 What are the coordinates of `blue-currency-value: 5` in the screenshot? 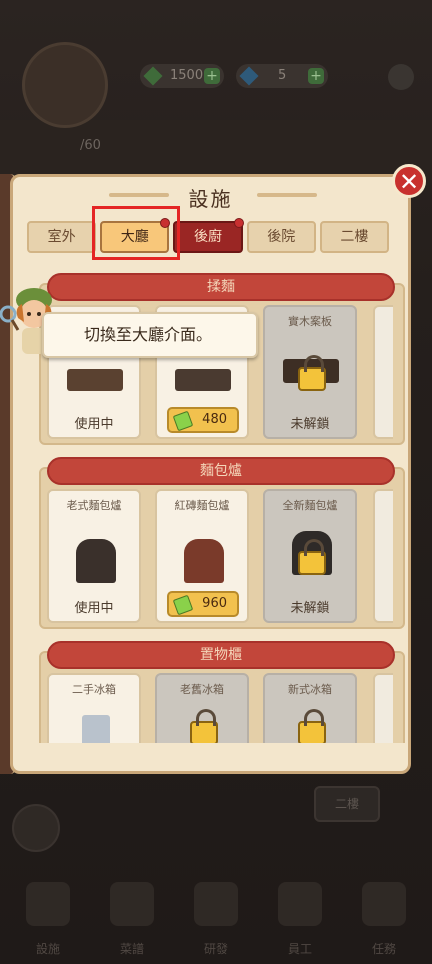 It's located at (282, 75).